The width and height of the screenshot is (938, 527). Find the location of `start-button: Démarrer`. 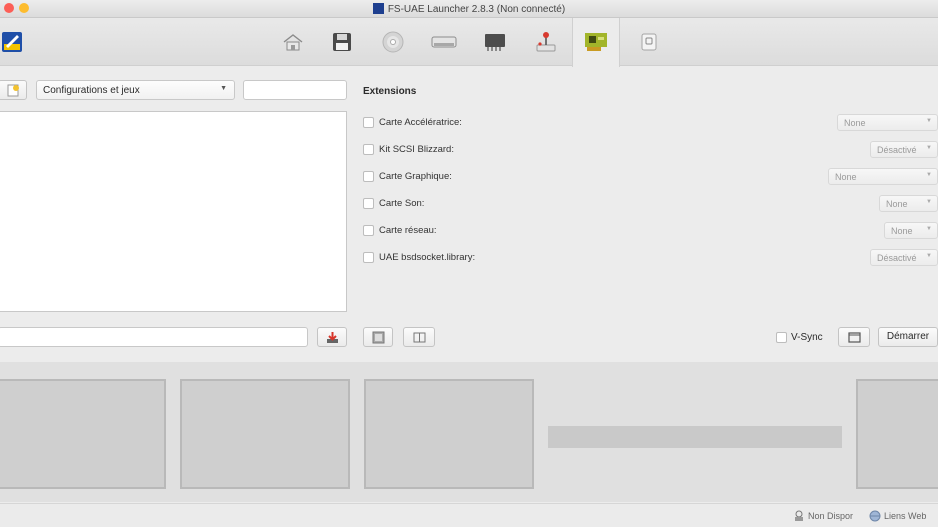

start-button: Démarrer is located at coordinates (908, 337).